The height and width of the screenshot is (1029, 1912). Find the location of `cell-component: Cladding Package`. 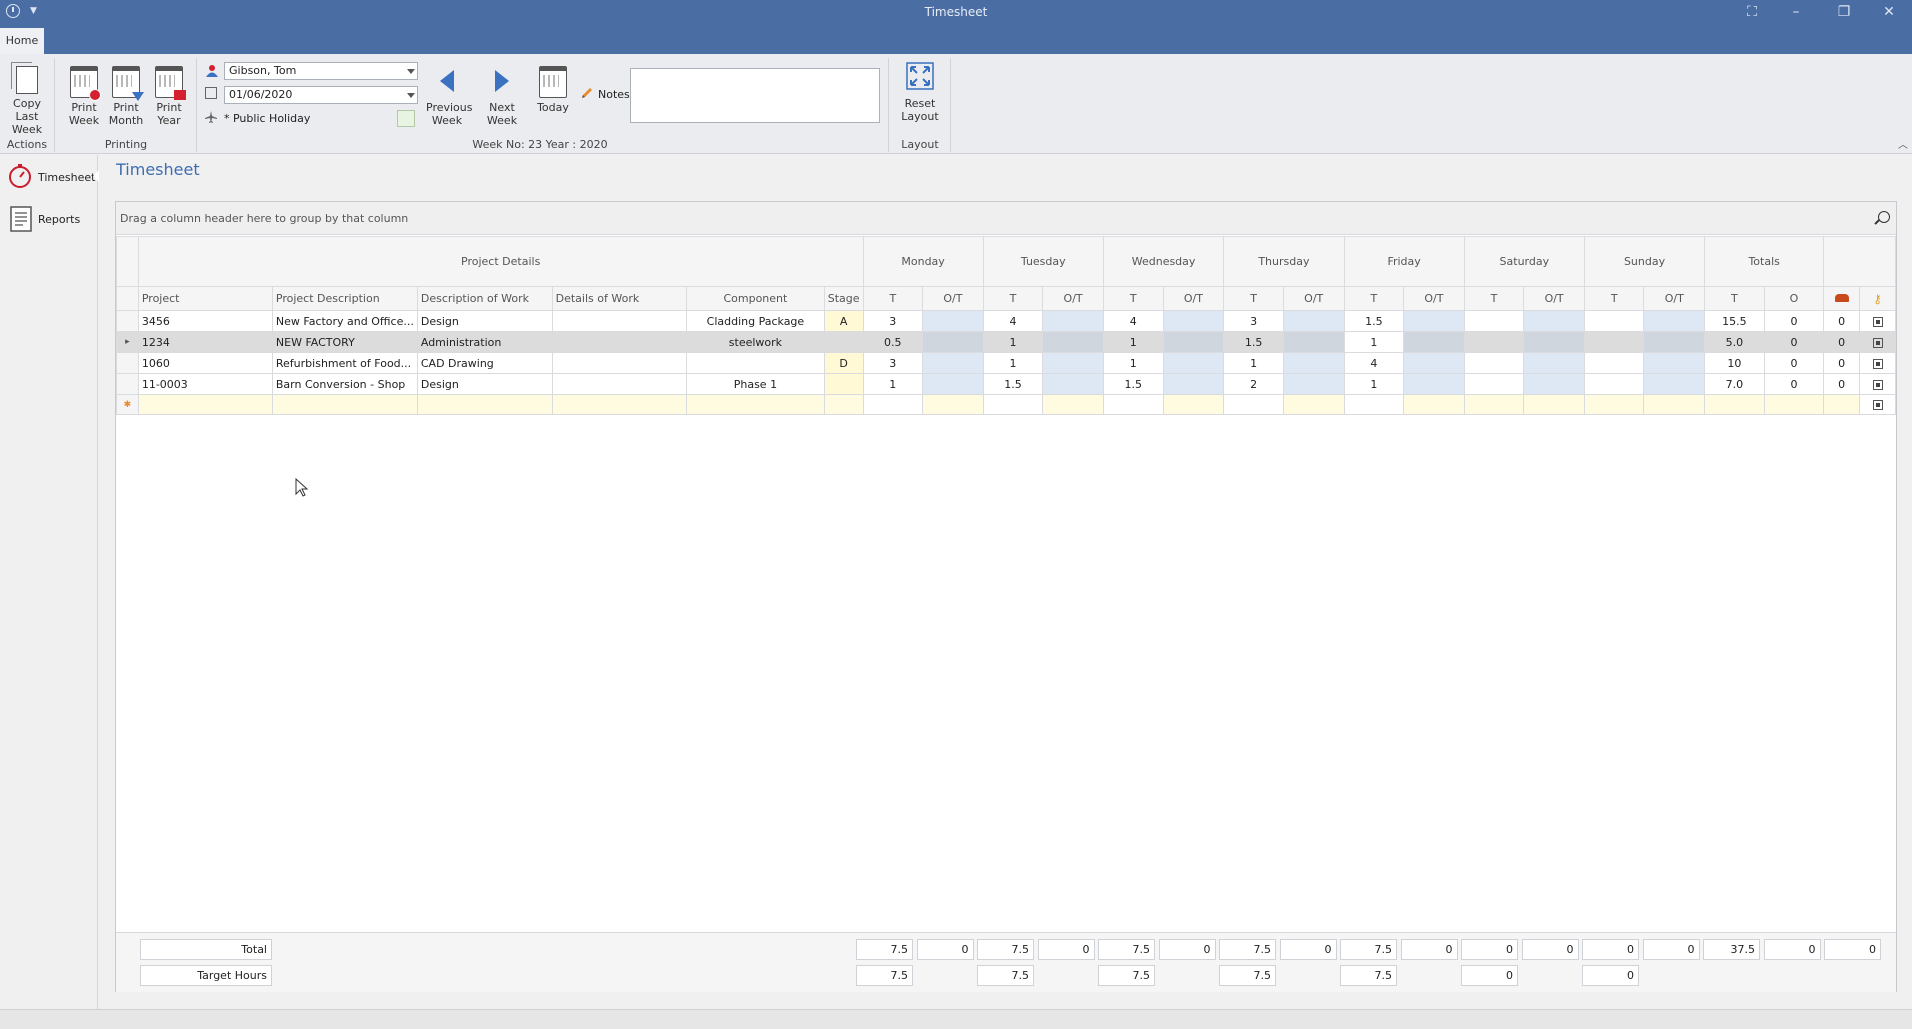

cell-component: Cladding Package is located at coordinates (755, 321).